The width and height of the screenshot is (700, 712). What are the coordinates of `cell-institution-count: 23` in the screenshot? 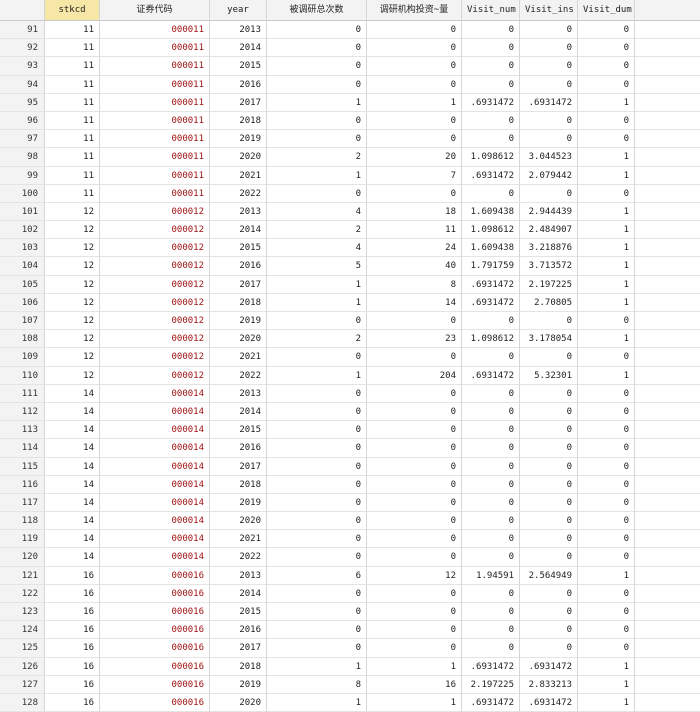 It's located at (414, 339).